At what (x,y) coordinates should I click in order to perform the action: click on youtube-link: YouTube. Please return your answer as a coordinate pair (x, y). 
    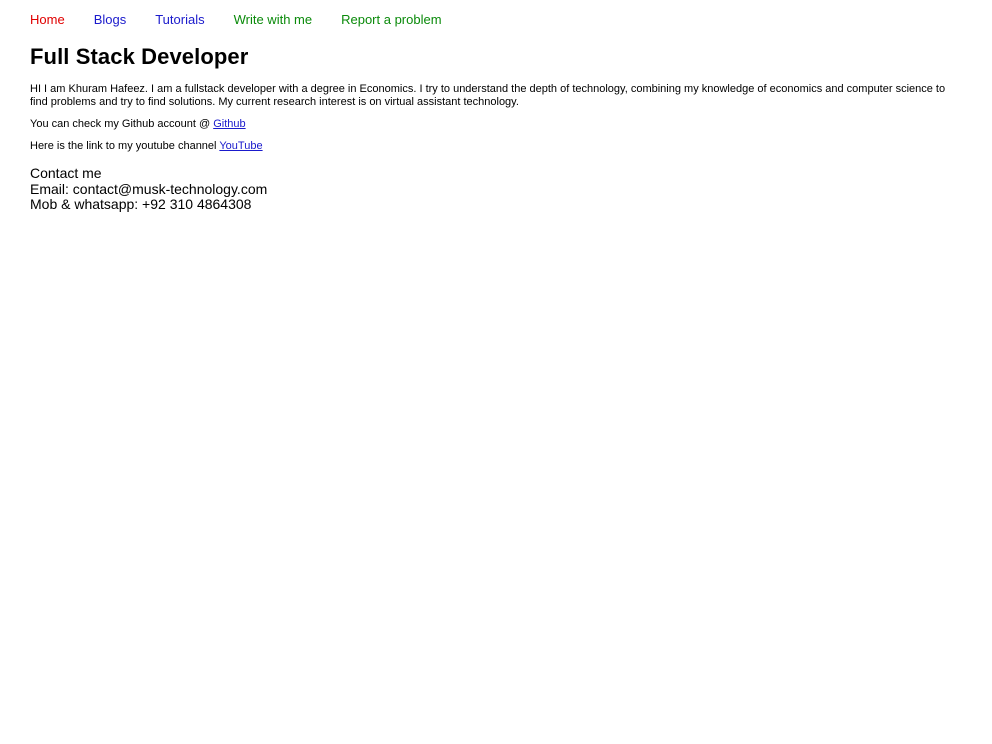
    Looking at the image, I should click on (240, 146).